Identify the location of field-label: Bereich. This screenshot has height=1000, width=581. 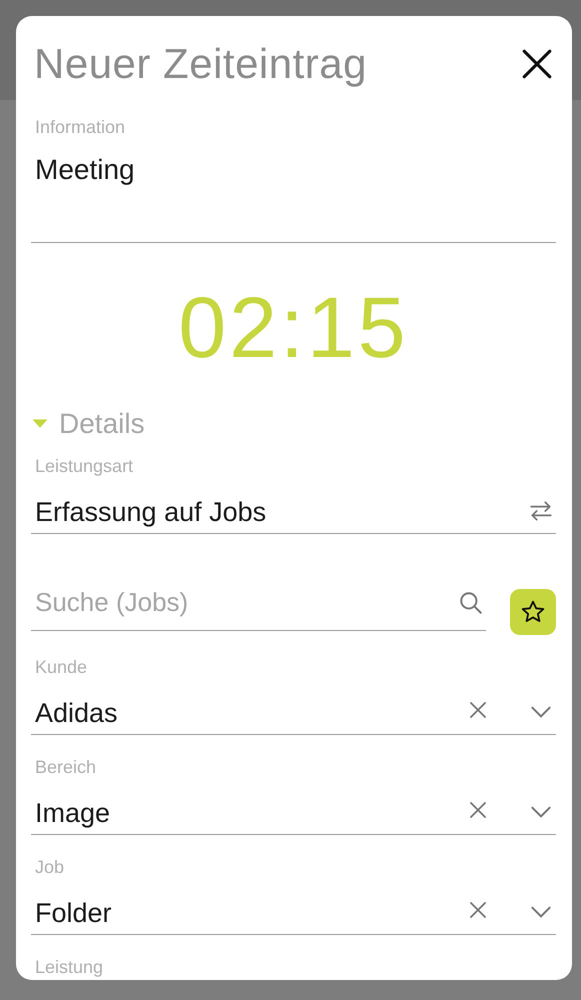
(66, 767).